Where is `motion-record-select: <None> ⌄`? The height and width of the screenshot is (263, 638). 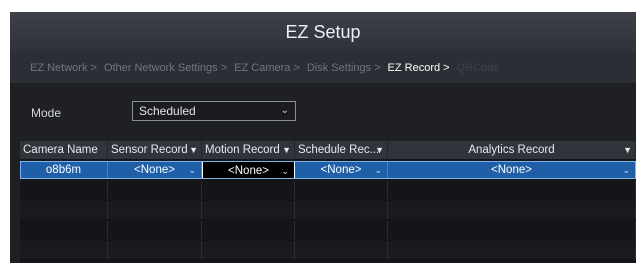 motion-record-select: <None> ⌄ is located at coordinates (248, 170).